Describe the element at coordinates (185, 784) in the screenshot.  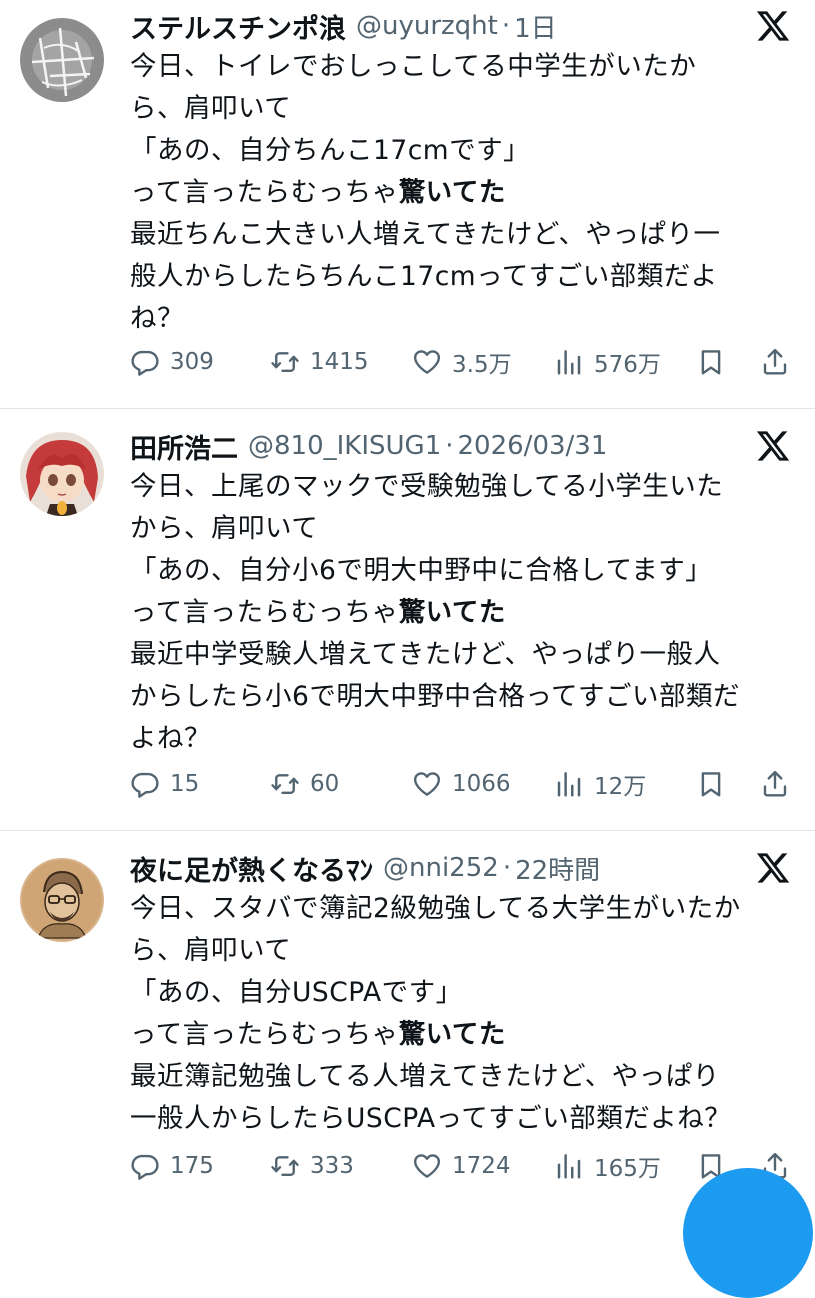
I see `reply-count: 15` at that location.